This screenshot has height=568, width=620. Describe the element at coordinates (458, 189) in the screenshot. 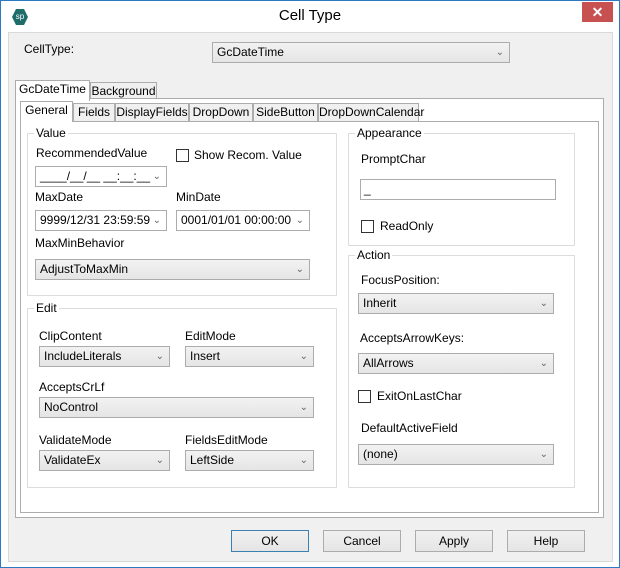

I see `promptchar-input: _` at that location.